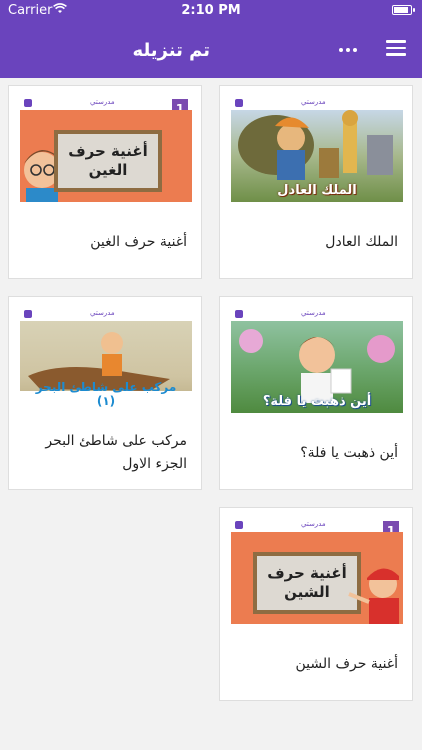 This screenshot has width=422, height=750. I want to click on video-card: مدرستي الملك العادل الملك العادل, so click(316, 182).